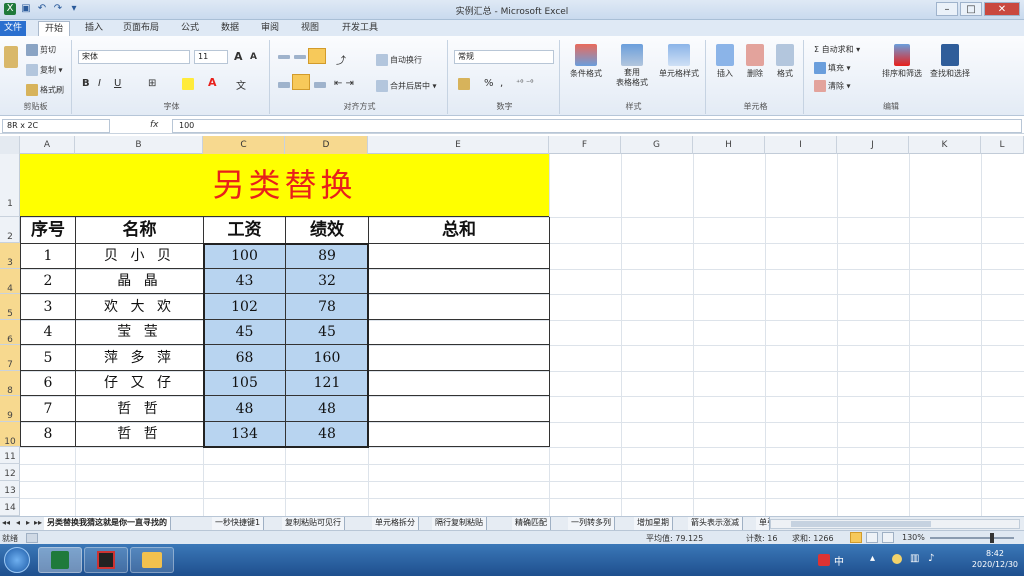 This screenshot has height=576, width=1024. Describe the element at coordinates (524, 82) in the screenshot. I see `decimal-buttons: ⁺⁰ ⁻⁰` at that location.